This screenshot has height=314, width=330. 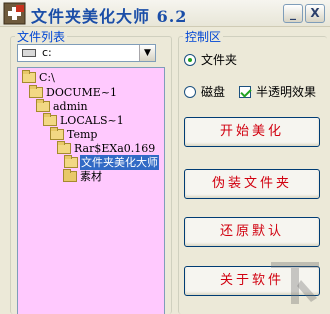 What do you see at coordinates (82, 134) in the screenshot?
I see `tree-item-label: Temp` at bounding box center [82, 134].